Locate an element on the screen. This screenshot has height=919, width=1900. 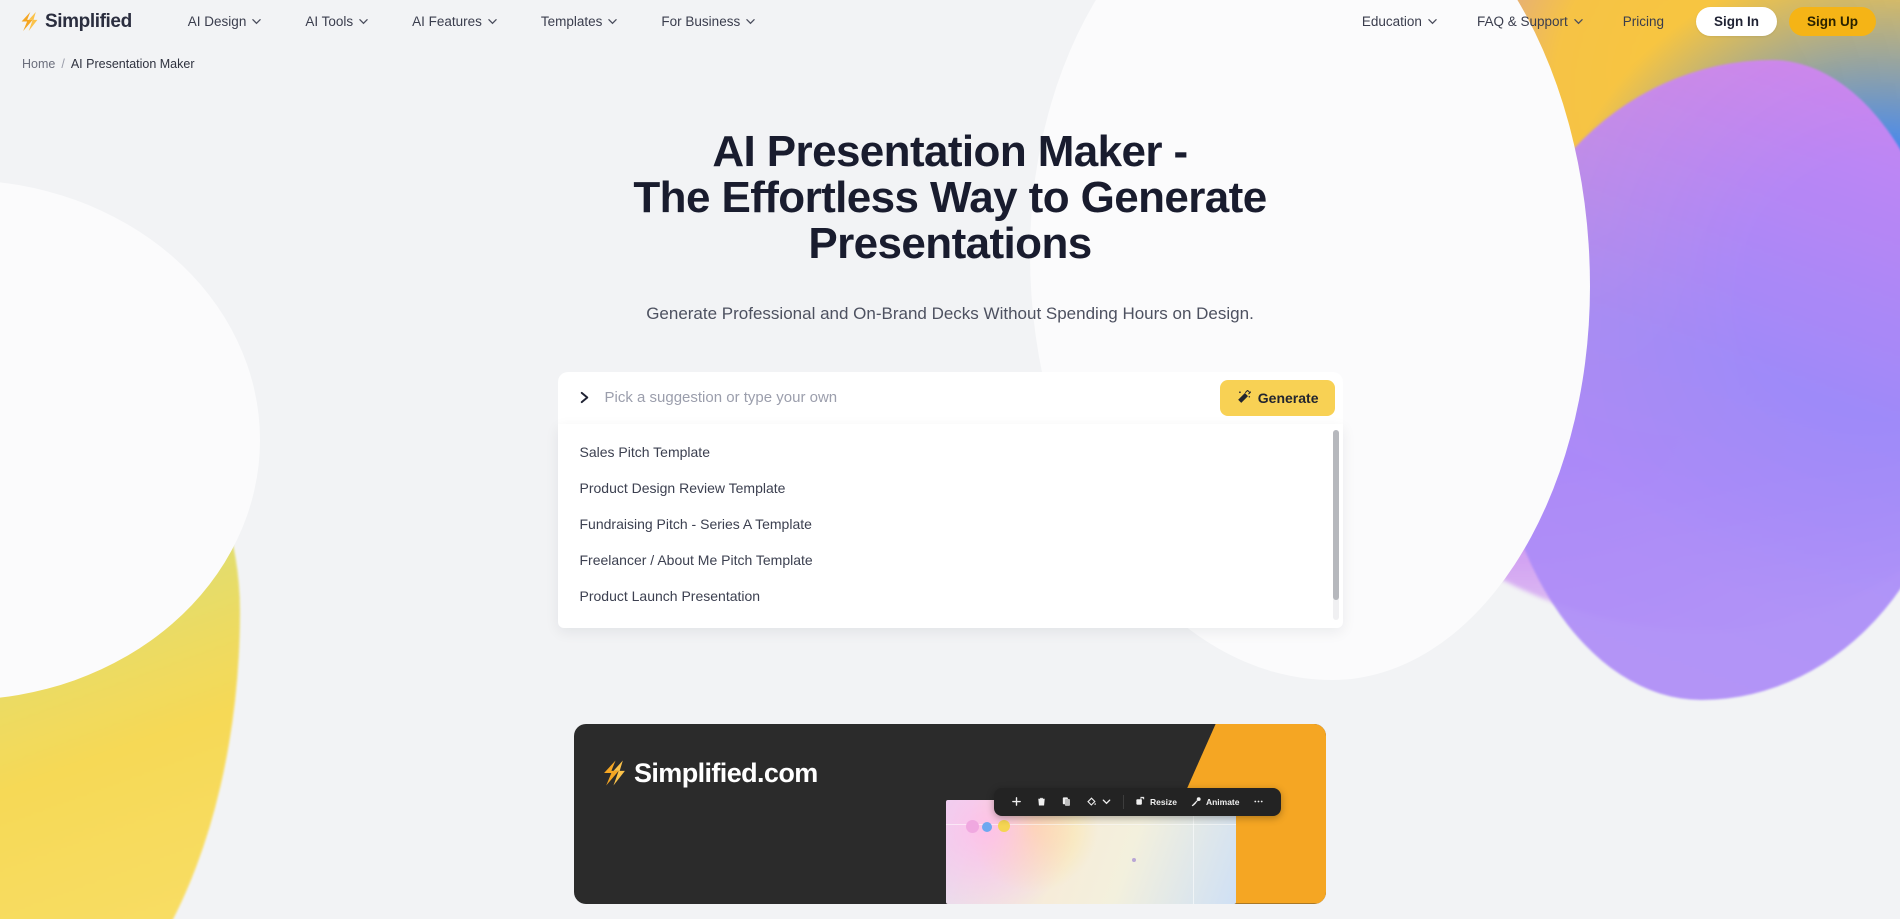
copy-icon is located at coordinates (1066, 801).